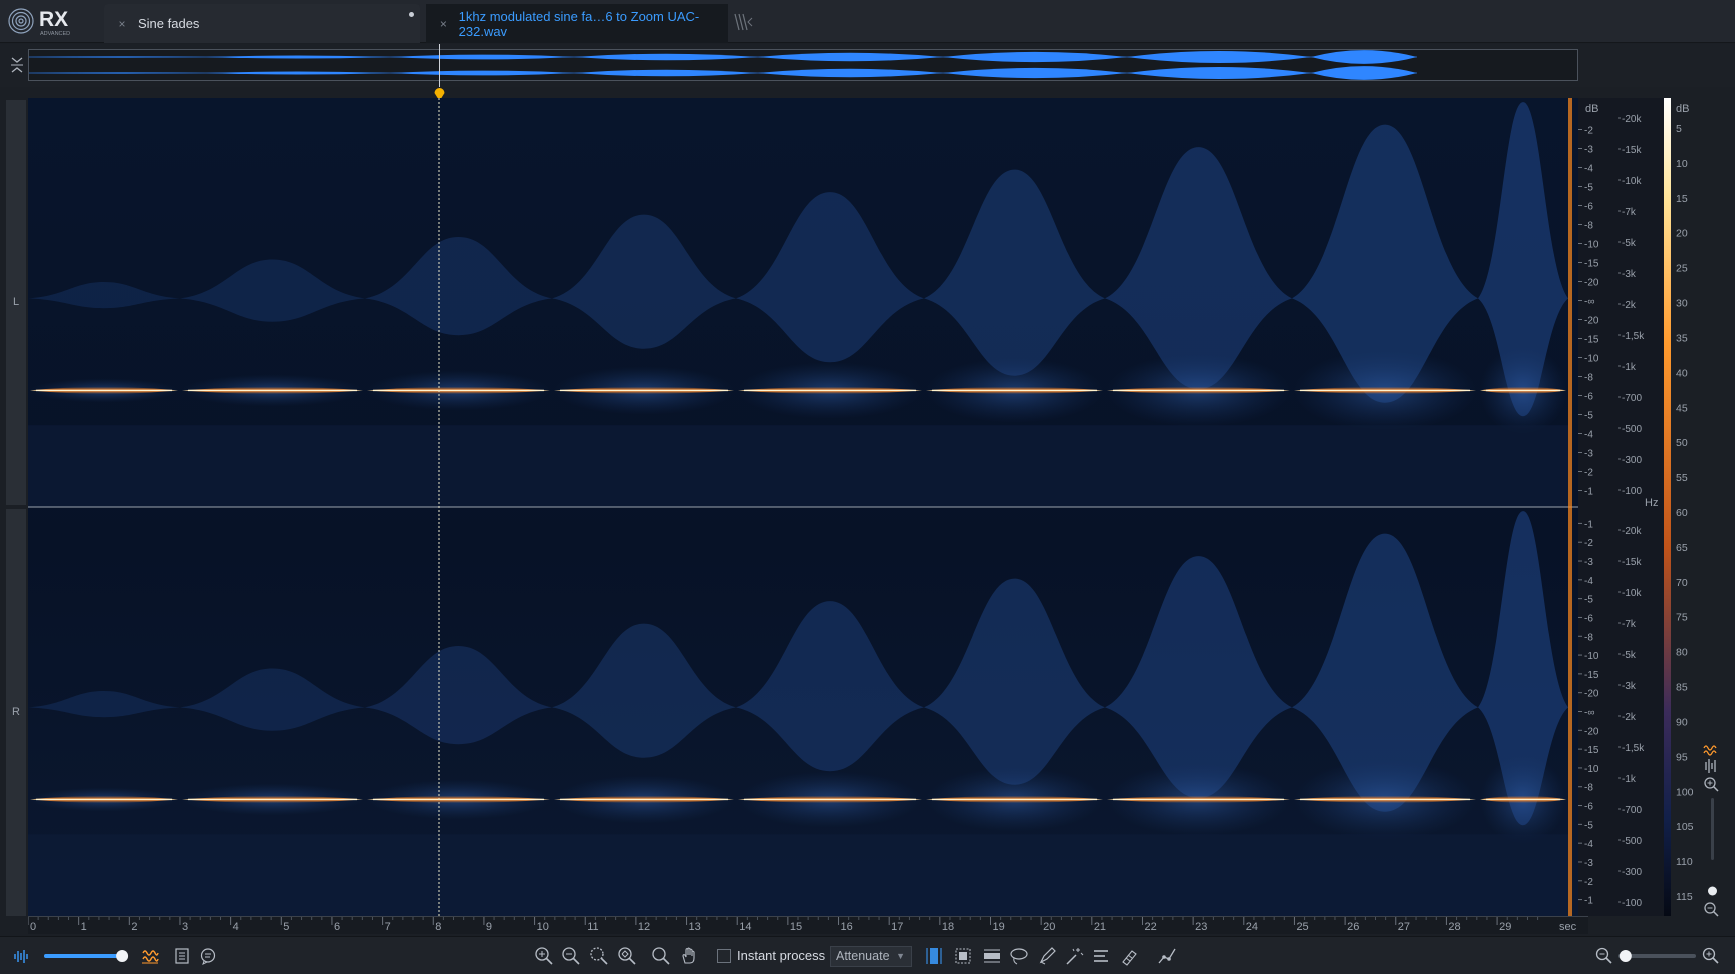 Image resolution: width=1735 pixels, height=974 pixels. Describe the element at coordinates (798, 466) in the screenshot. I see `noise-floor` at that location.